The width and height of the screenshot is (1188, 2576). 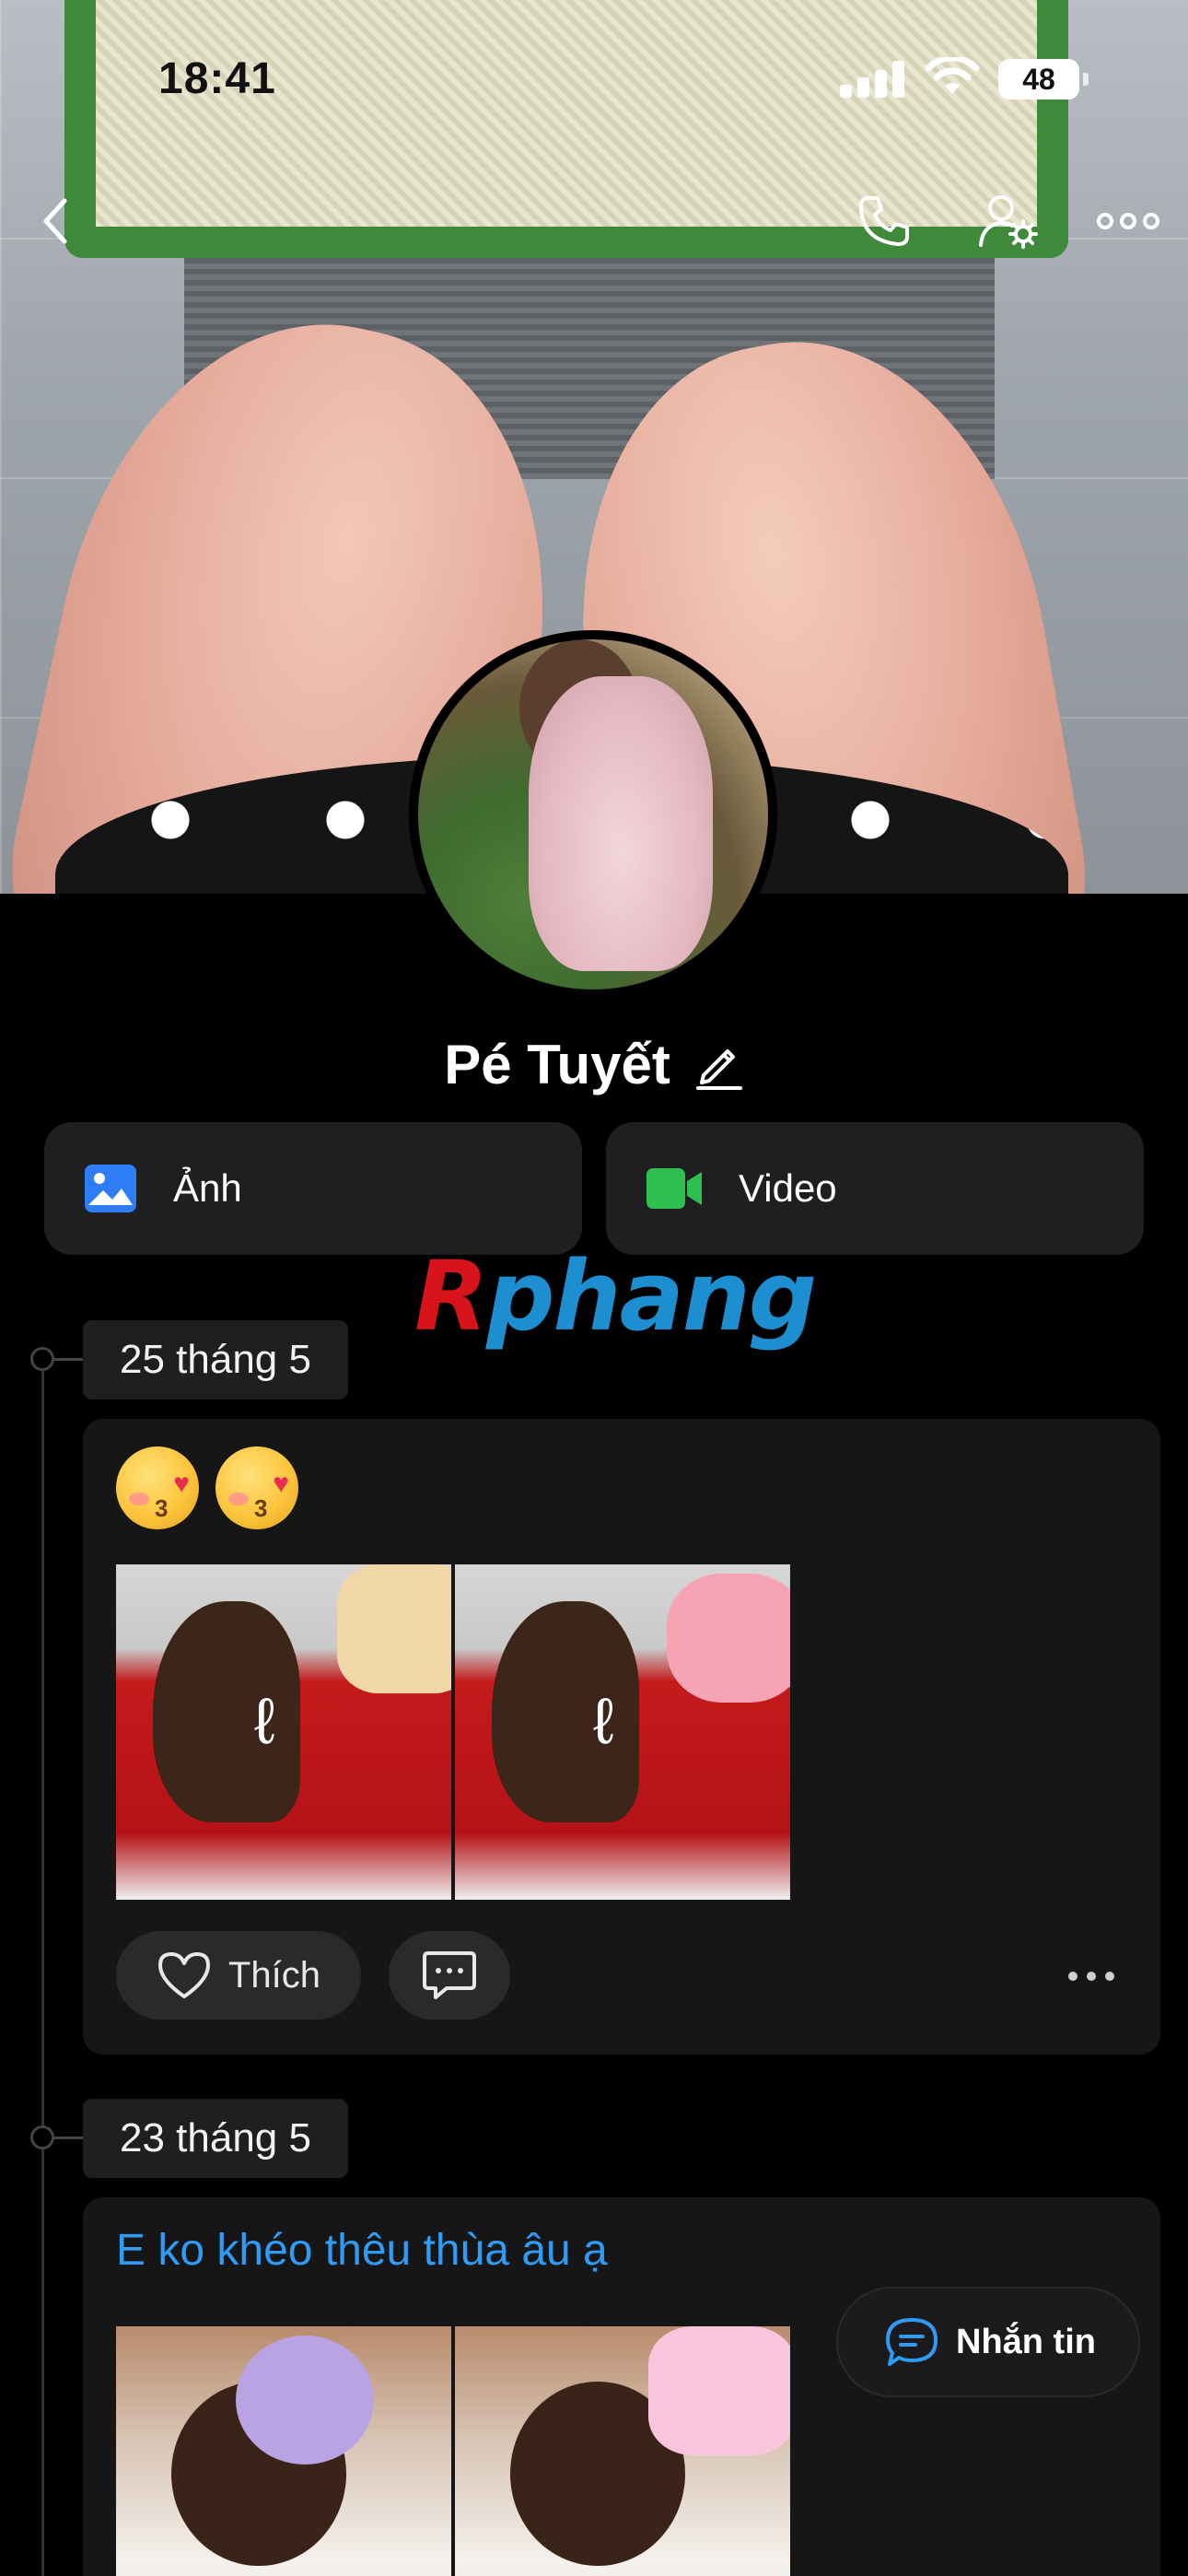 What do you see at coordinates (215, 2138) in the screenshot?
I see `post-date-chip: 23 tháng 5` at bounding box center [215, 2138].